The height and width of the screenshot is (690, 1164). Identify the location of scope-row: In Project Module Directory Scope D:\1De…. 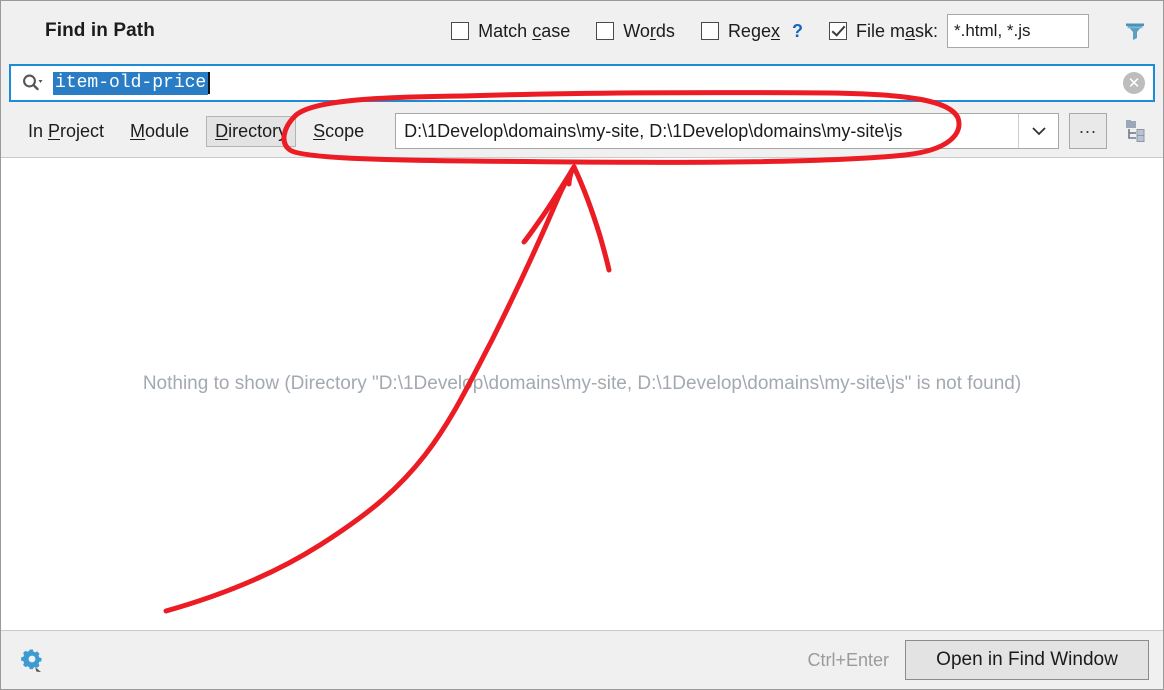
(582, 131).